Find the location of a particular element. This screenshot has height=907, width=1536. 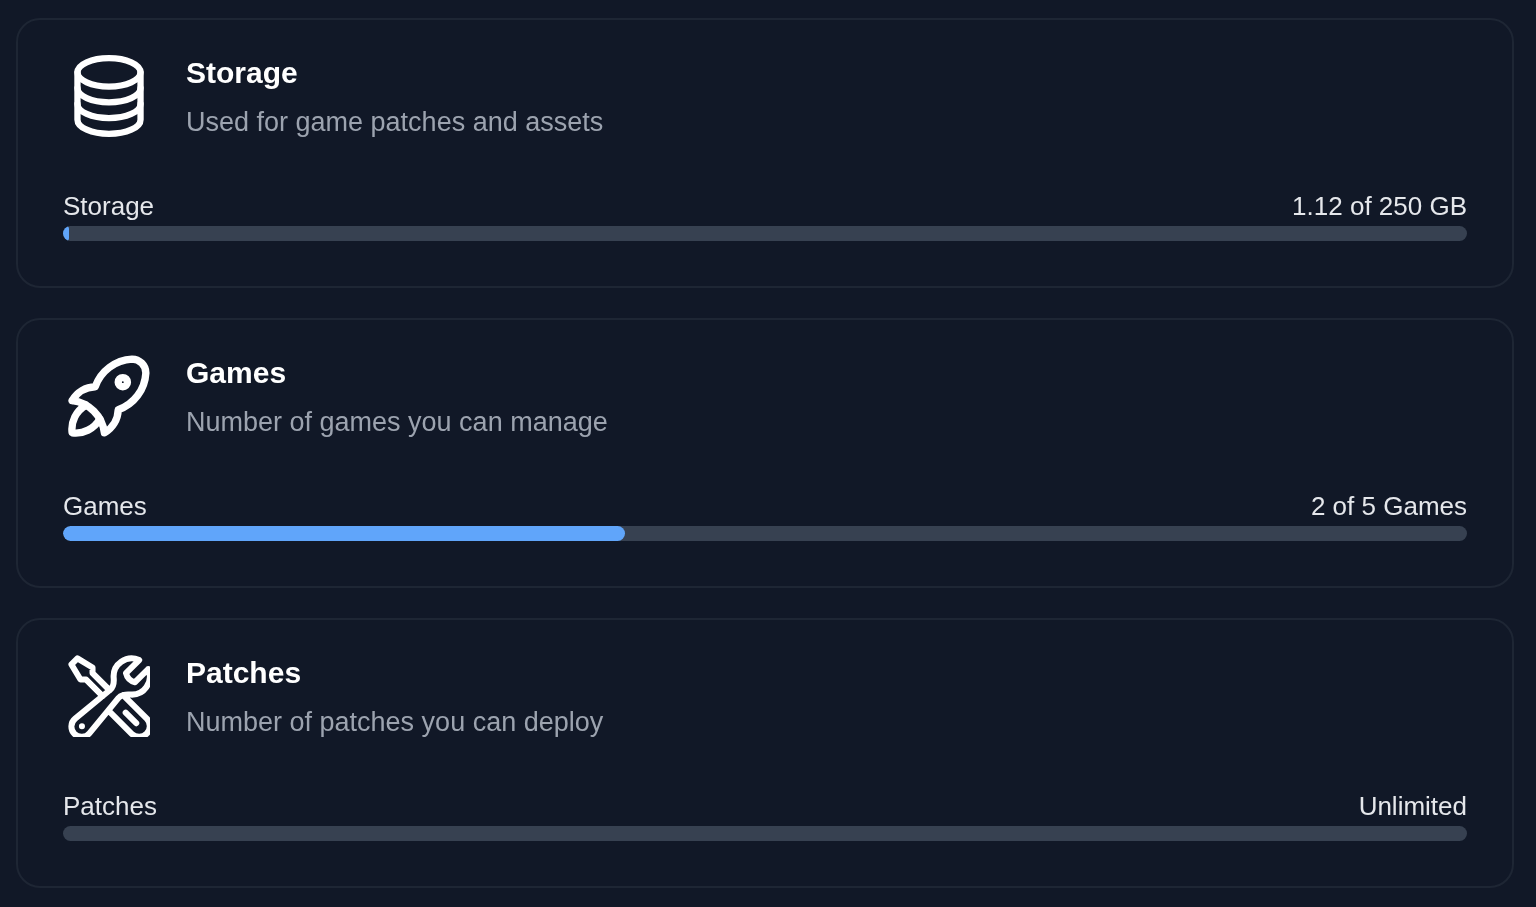

wrench-screwdriver-icon is located at coordinates (109, 696).